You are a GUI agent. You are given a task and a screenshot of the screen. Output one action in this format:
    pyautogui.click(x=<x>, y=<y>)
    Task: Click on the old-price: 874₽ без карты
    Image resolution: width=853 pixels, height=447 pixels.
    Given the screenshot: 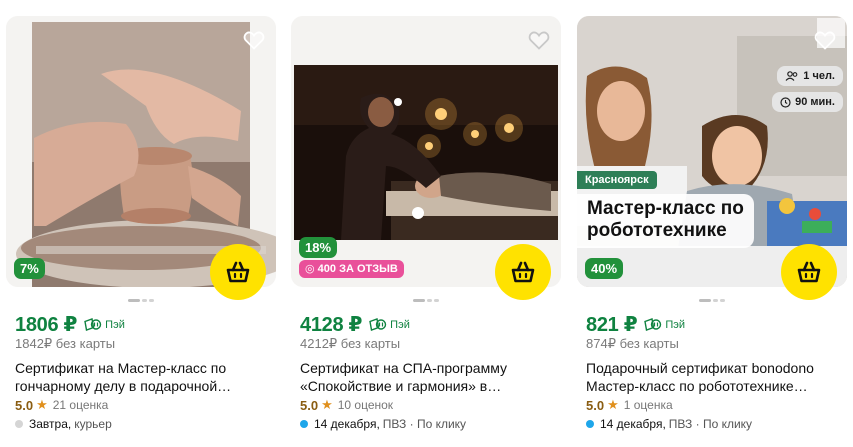 What is the action you would take?
    pyautogui.click(x=632, y=343)
    